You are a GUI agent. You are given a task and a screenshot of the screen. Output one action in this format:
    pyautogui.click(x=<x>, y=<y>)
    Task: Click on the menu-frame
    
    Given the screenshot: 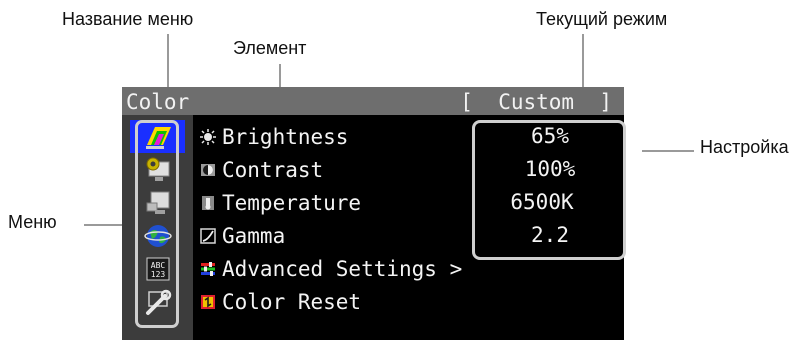 What is the action you would take?
    pyautogui.click(x=157, y=224)
    